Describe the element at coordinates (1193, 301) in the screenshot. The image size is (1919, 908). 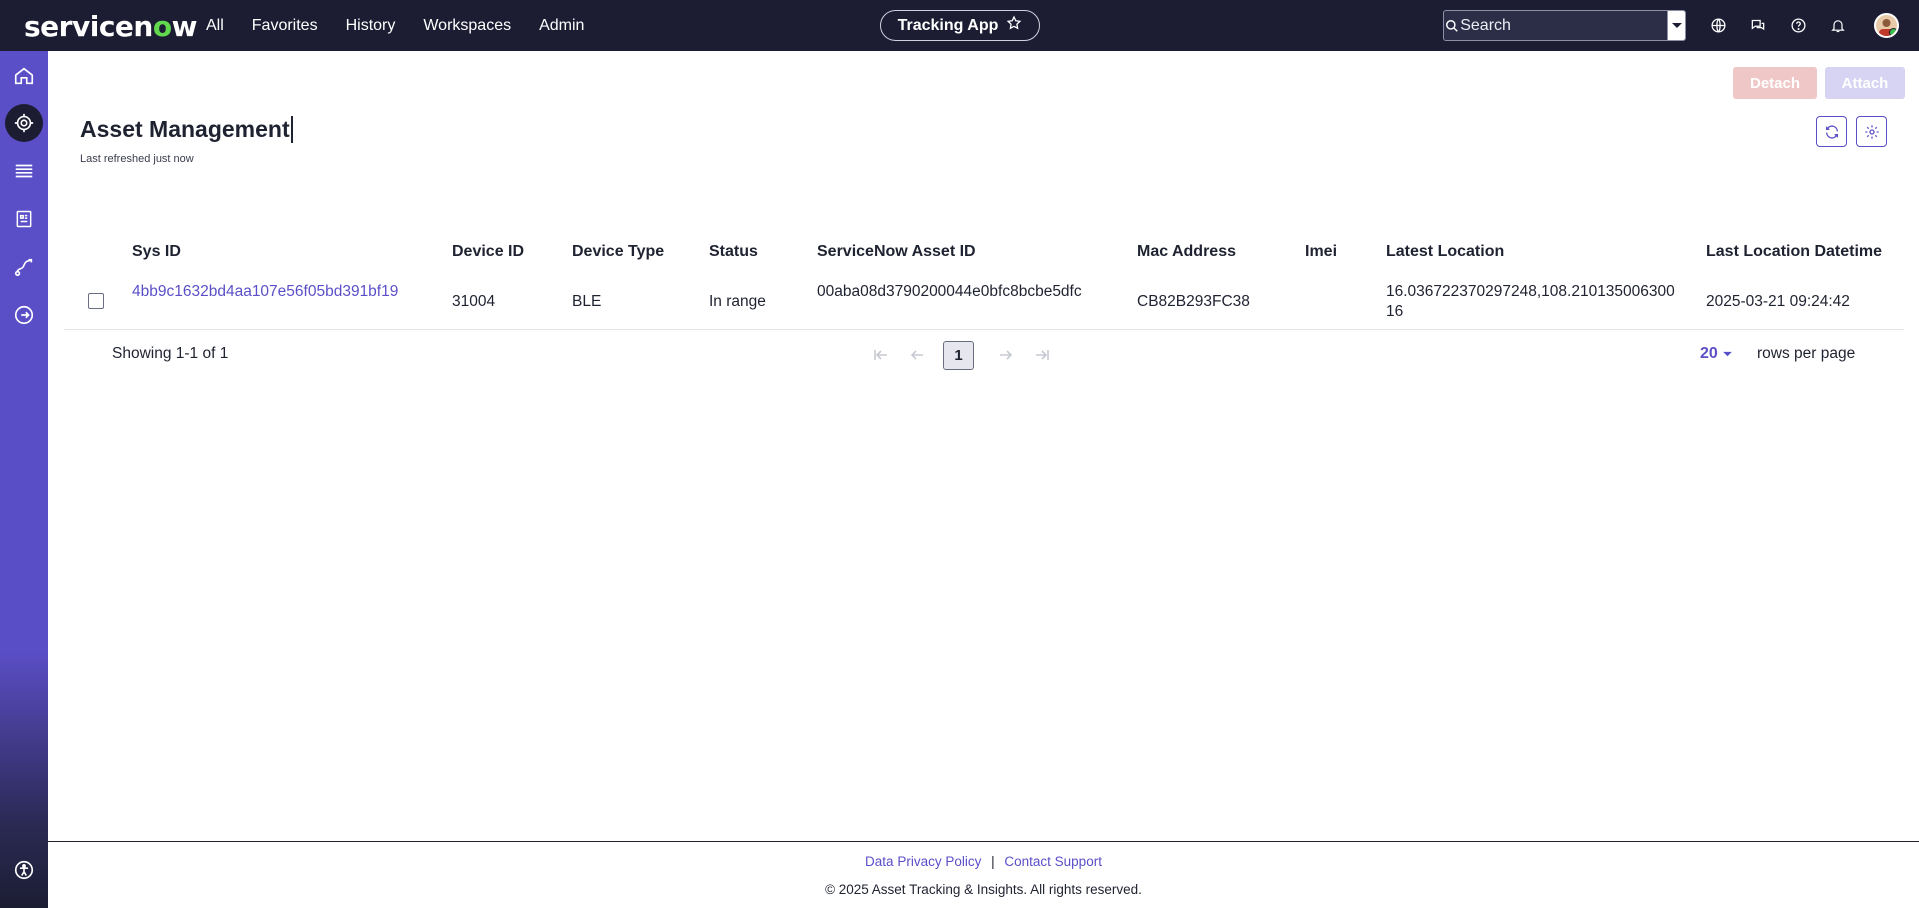
I see `mac-address-cell: CB82B293FC38` at that location.